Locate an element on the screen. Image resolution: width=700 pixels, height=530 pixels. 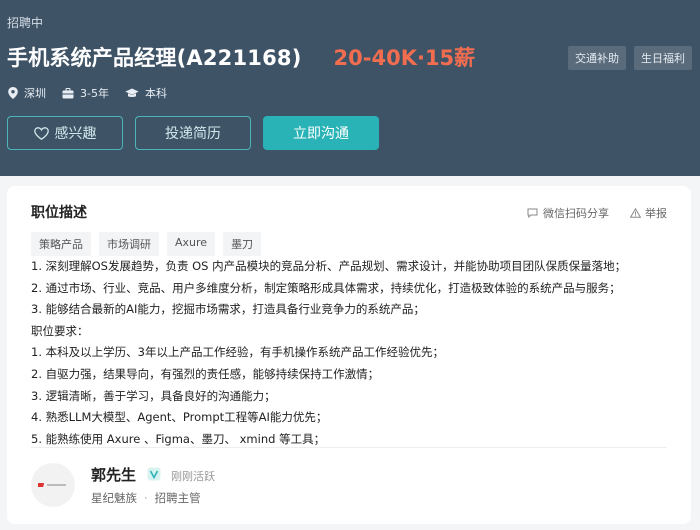
skill-tag: 策略产品 is located at coordinates (61, 244).